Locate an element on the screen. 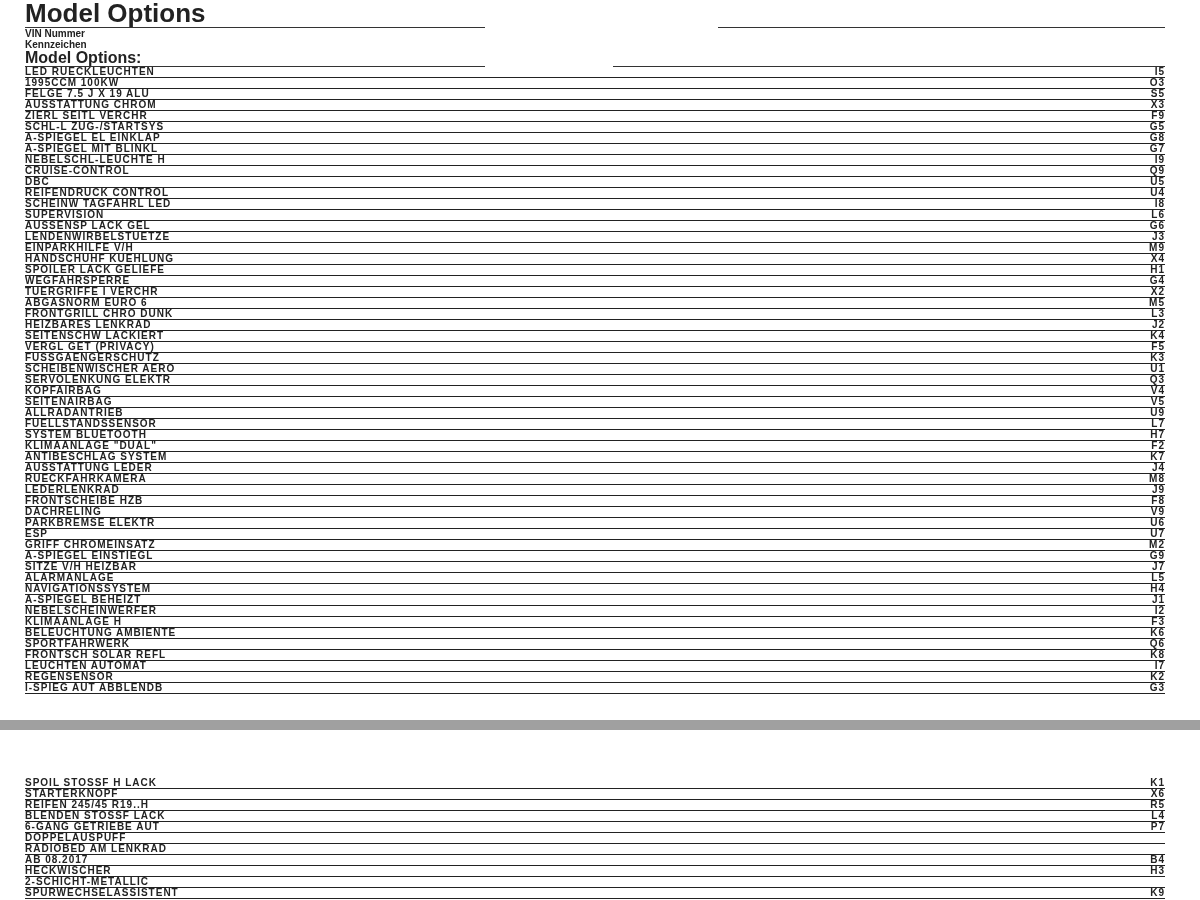  option-code: K3 is located at coordinates (1157, 358).